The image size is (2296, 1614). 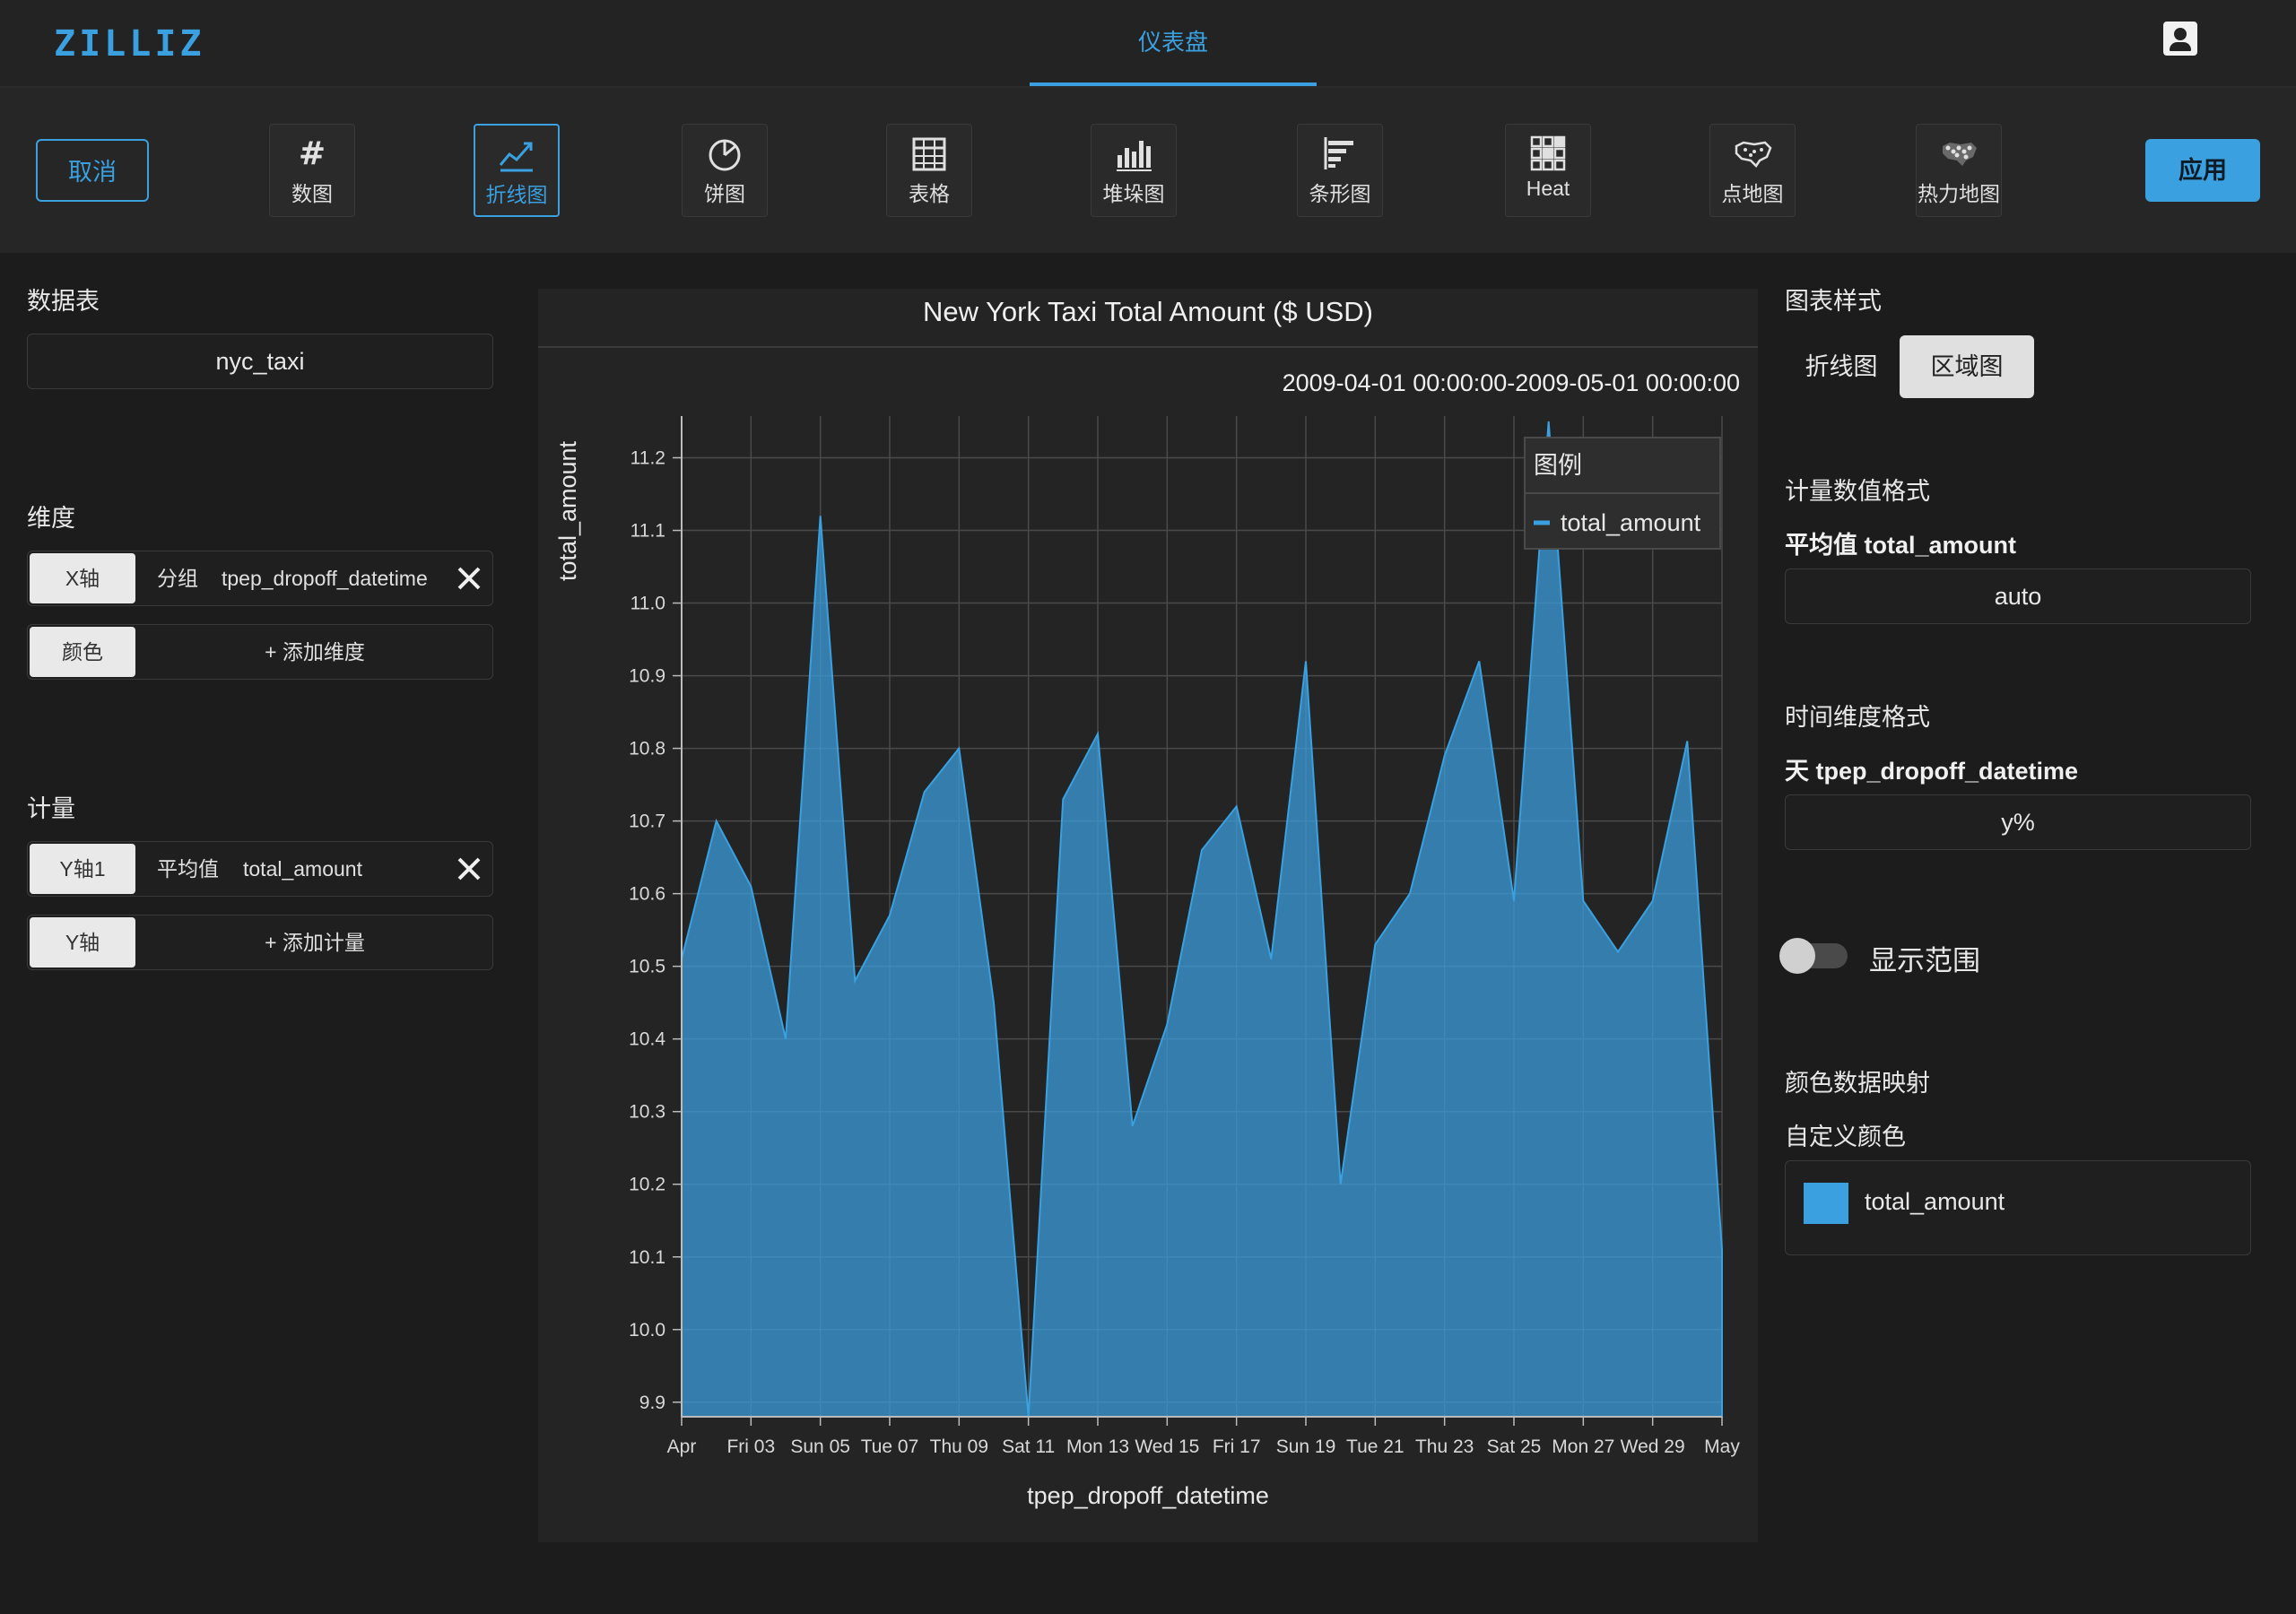 What do you see at coordinates (1653, 1446) in the screenshot?
I see `x-tick-label: Wed 29` at bounding box center [1653, 1446].